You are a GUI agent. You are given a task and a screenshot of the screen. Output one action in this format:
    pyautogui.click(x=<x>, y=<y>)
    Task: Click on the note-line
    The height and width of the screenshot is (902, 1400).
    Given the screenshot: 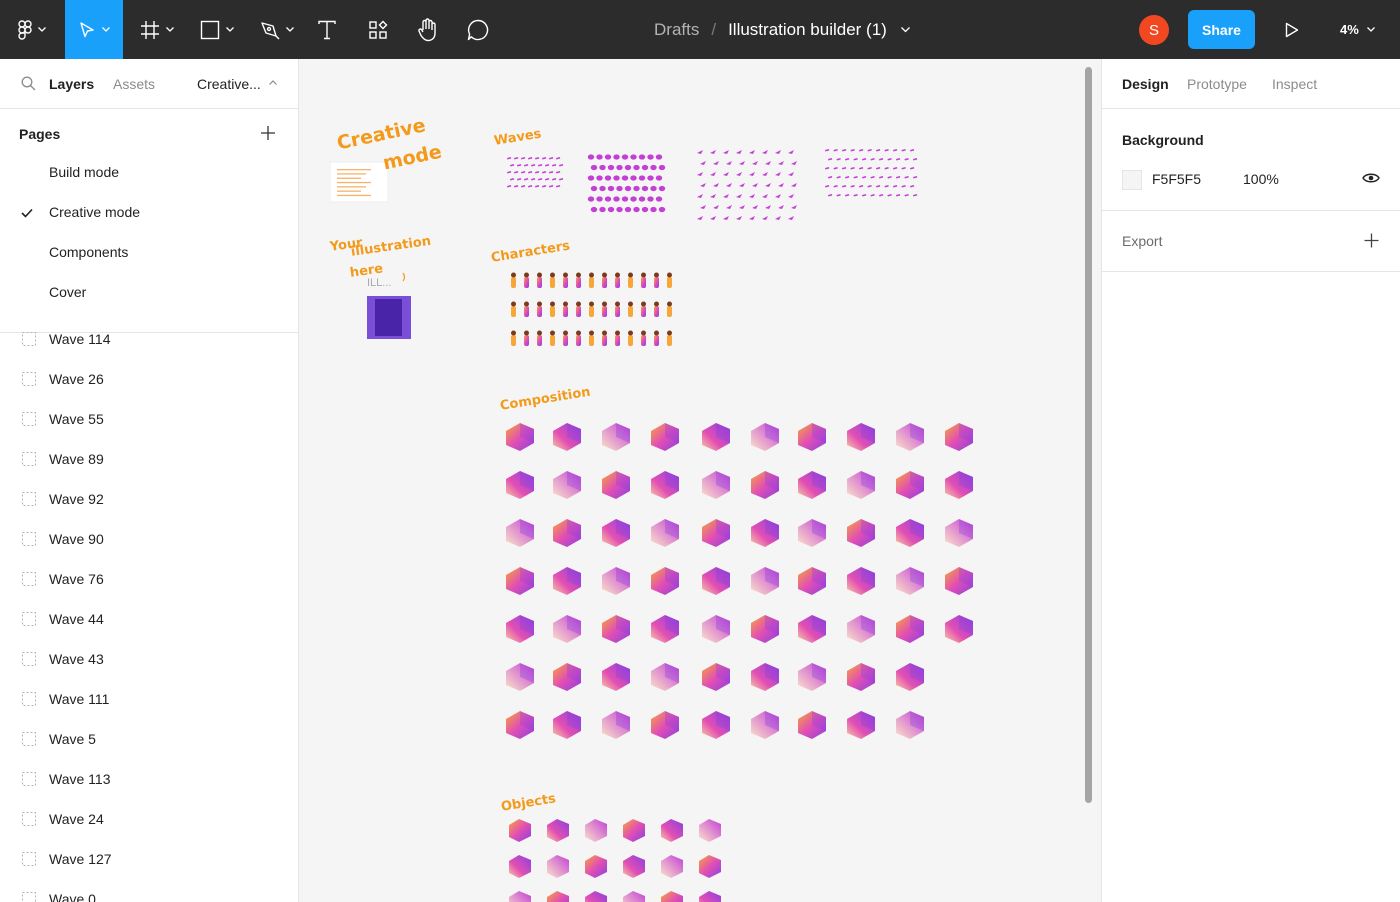 What is the action you would take?
    pyautogui.click(x=354, y=195)
    